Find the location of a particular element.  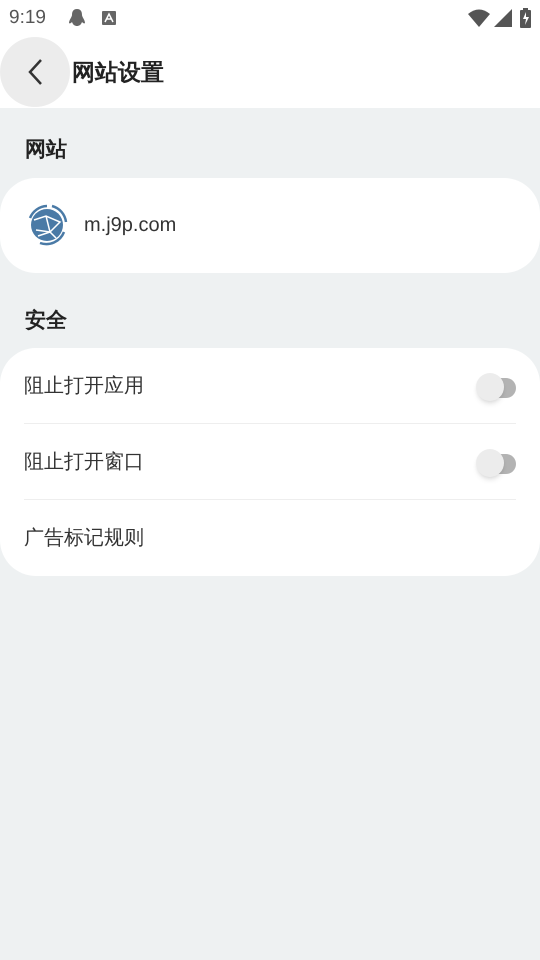

status-time: 9:19 is located at coordinates (27, 18).